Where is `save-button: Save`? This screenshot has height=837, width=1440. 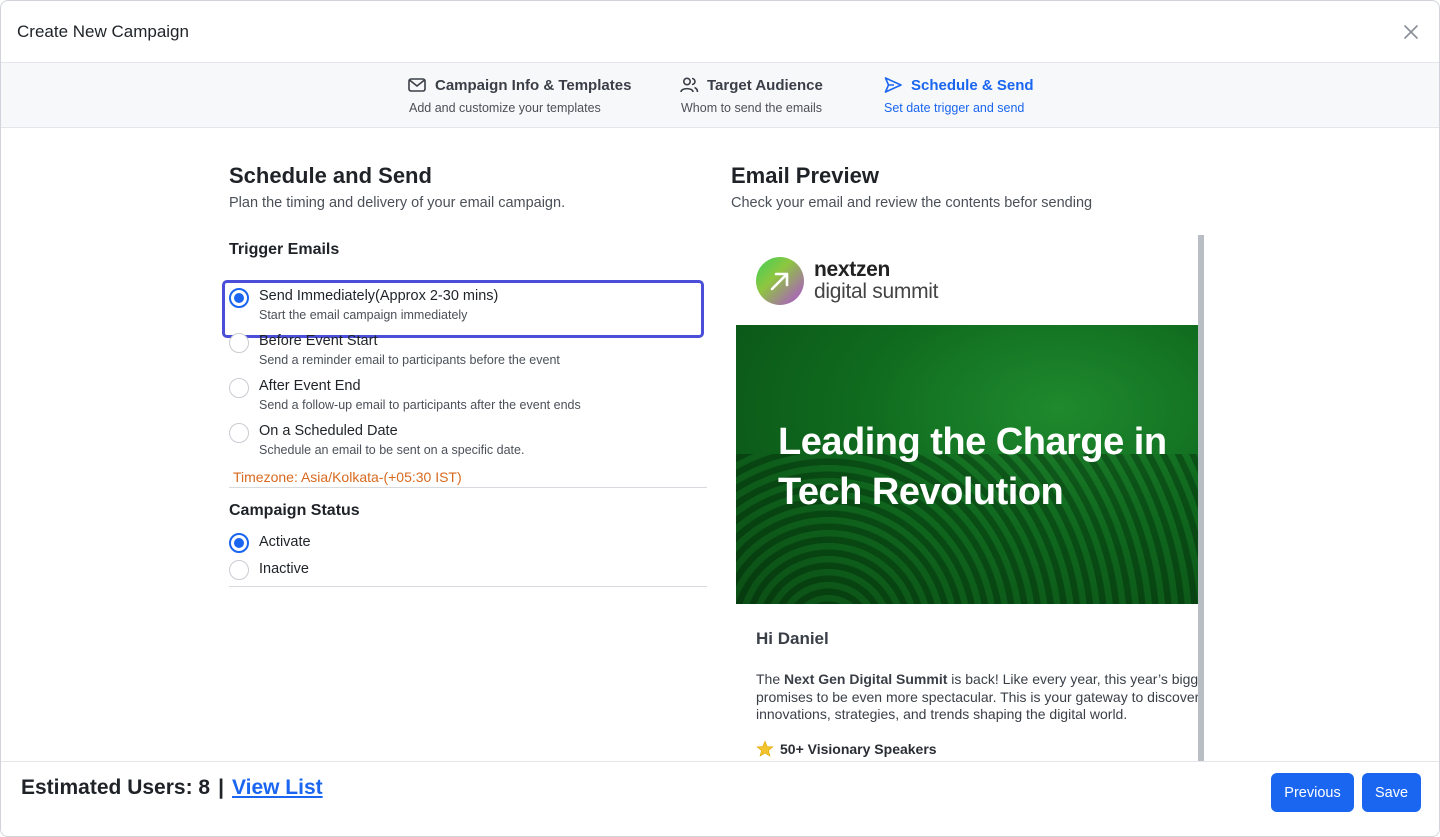
save-button: Save is located at coordinates (1391, 792).